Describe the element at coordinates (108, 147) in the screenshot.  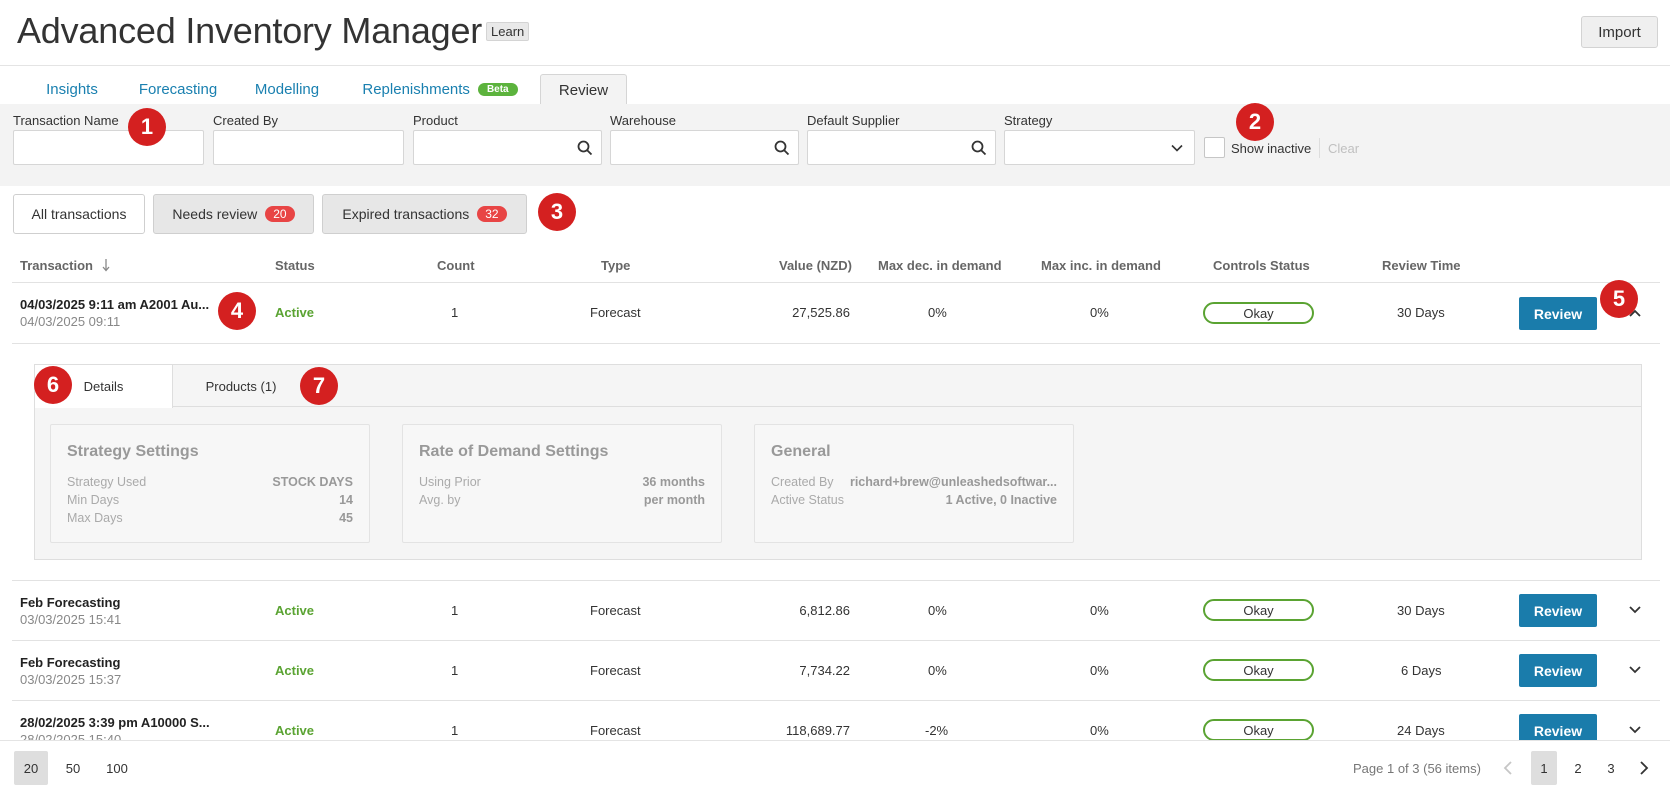
I see `transaction-name-input` at that location.